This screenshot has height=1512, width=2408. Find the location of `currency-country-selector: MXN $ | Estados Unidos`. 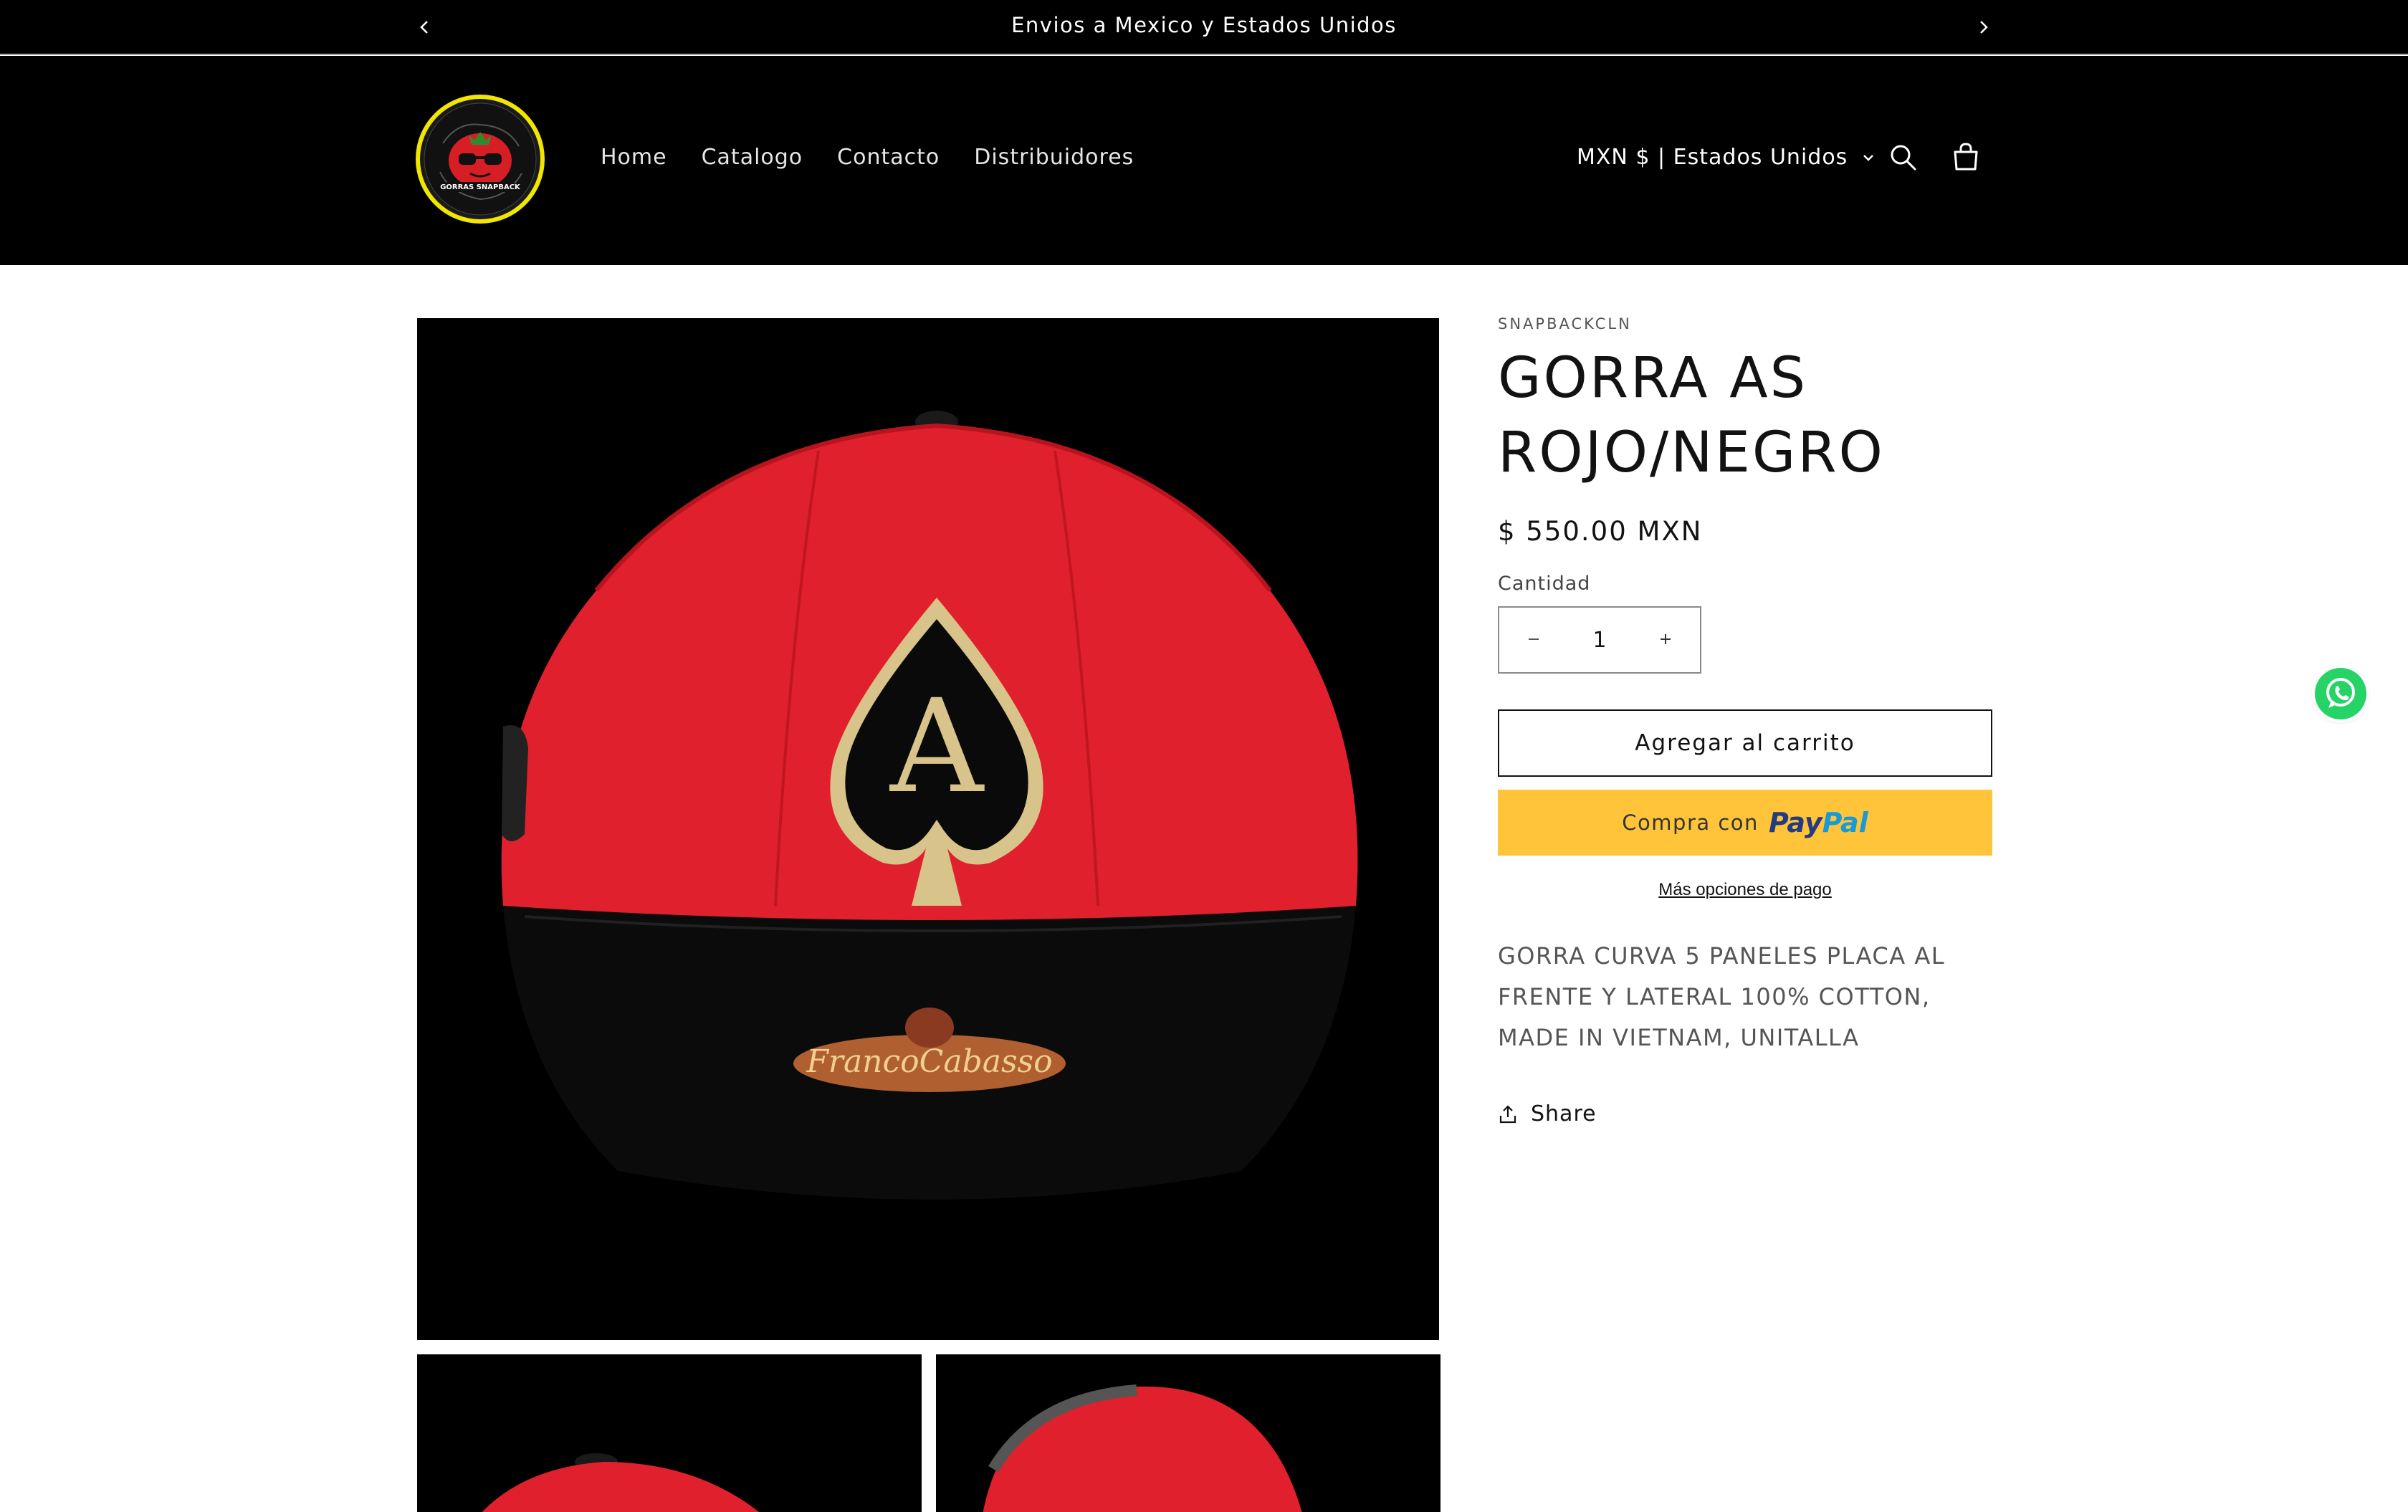

currency-country-selector: MXN $ | Estados Unidos is located at coordinates (1727, 157).